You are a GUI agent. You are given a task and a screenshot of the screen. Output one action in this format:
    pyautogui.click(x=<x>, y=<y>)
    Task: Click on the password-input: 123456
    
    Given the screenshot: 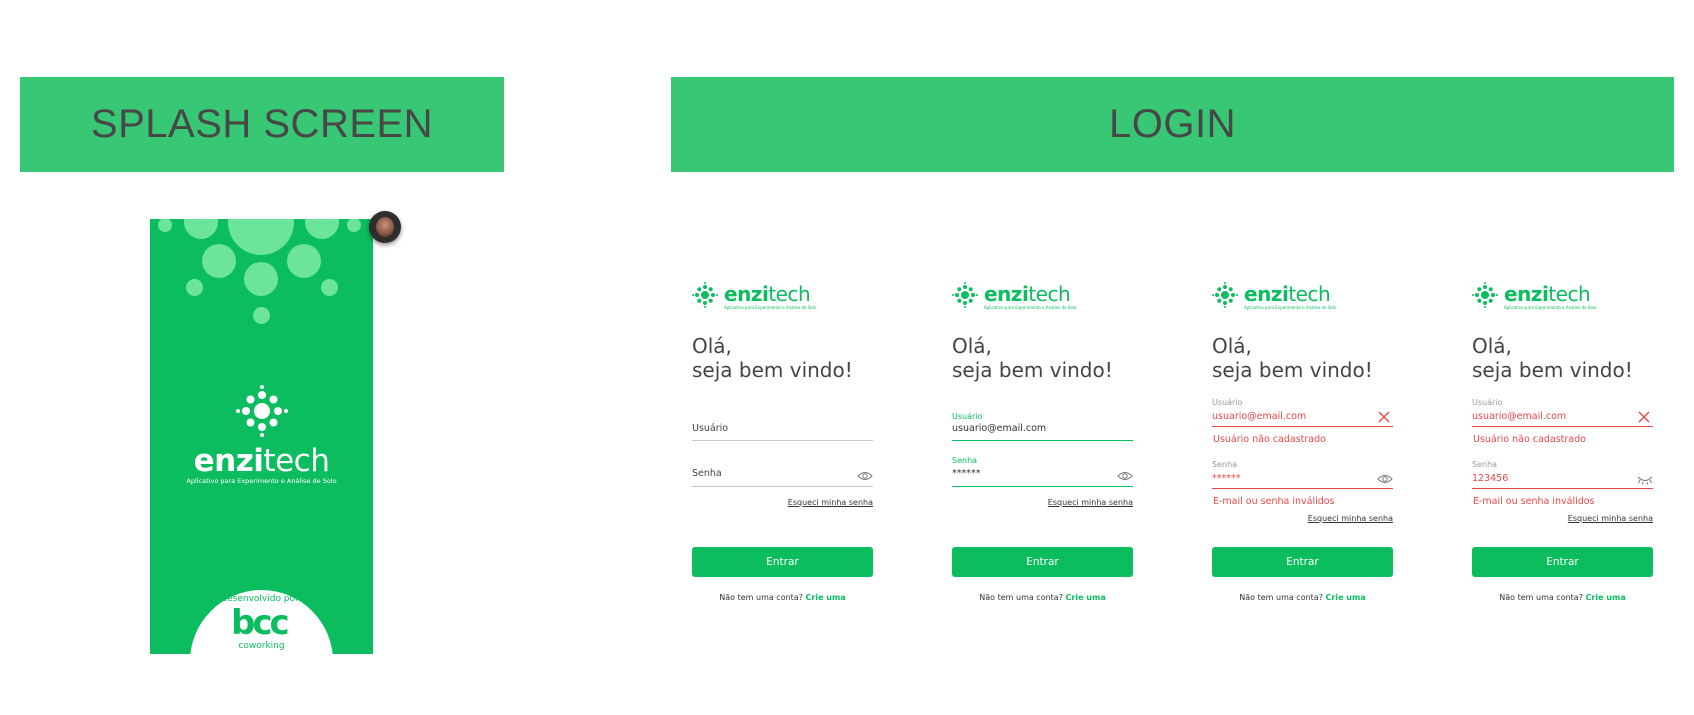 What is the action you would take?
    pyautogui.click(x=1490, y=478)
    